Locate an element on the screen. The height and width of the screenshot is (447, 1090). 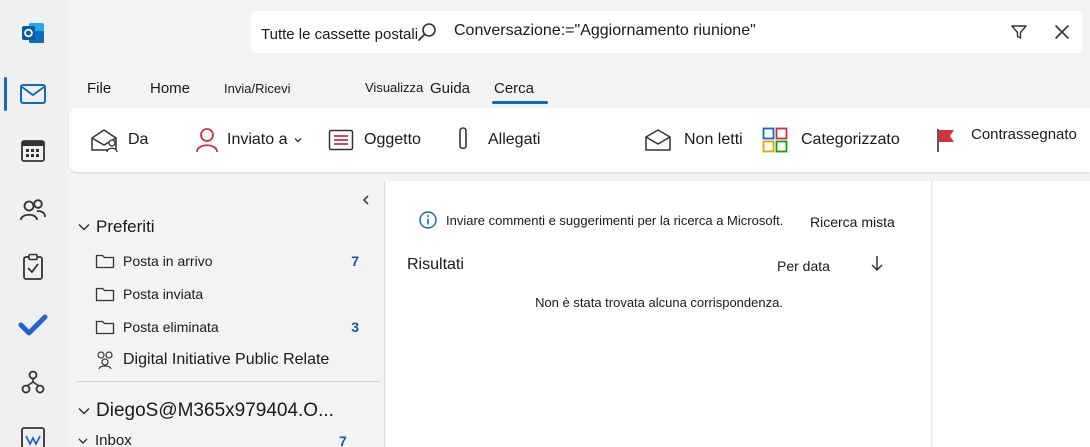
folder-label: Posta in arrivo is located at coordinates (168, 261).